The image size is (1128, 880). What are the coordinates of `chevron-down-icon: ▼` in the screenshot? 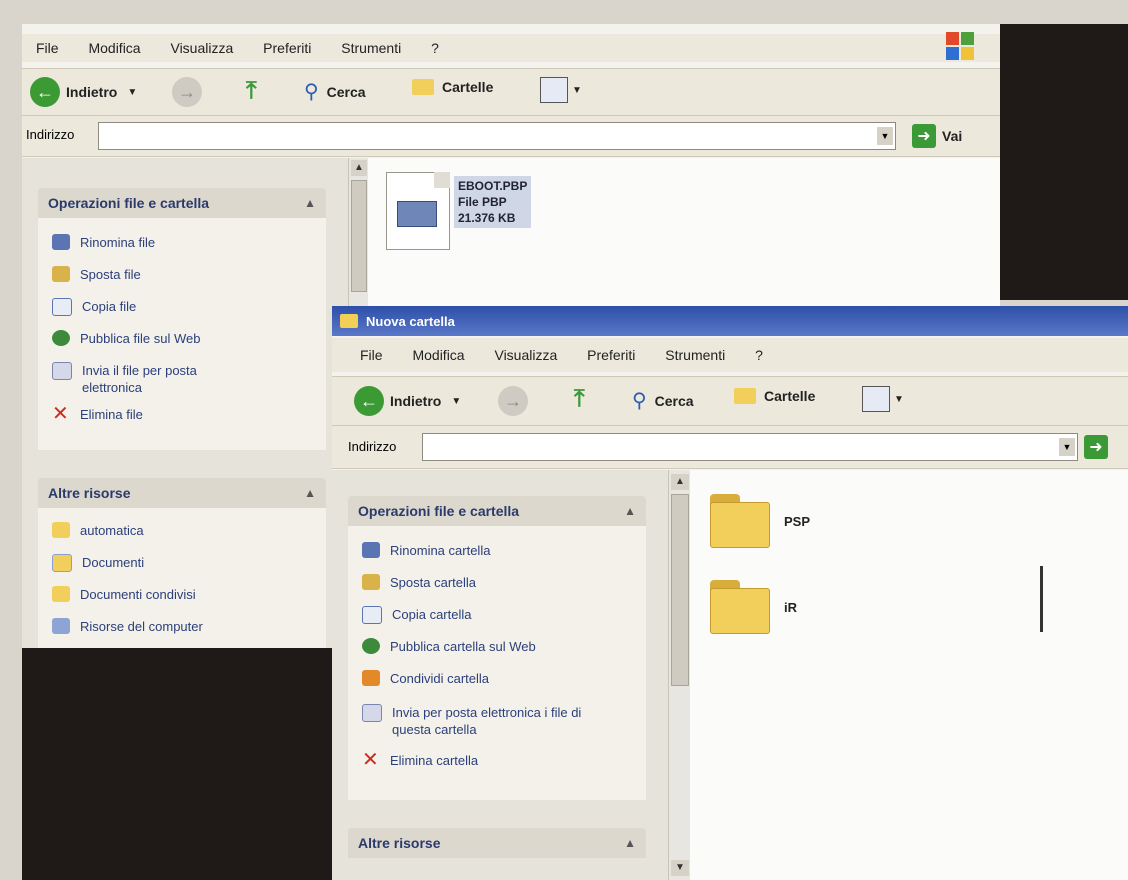 It's located at (899, 399).